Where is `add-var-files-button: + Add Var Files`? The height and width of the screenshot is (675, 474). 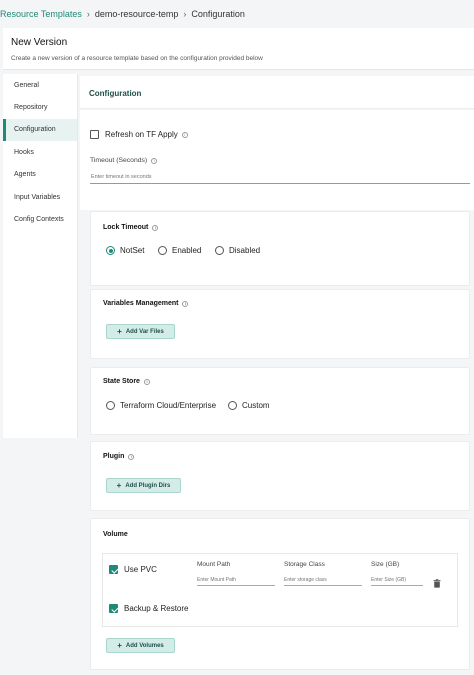 add-var-files-button: + Add Var Files is located at coordinates (140, 331).